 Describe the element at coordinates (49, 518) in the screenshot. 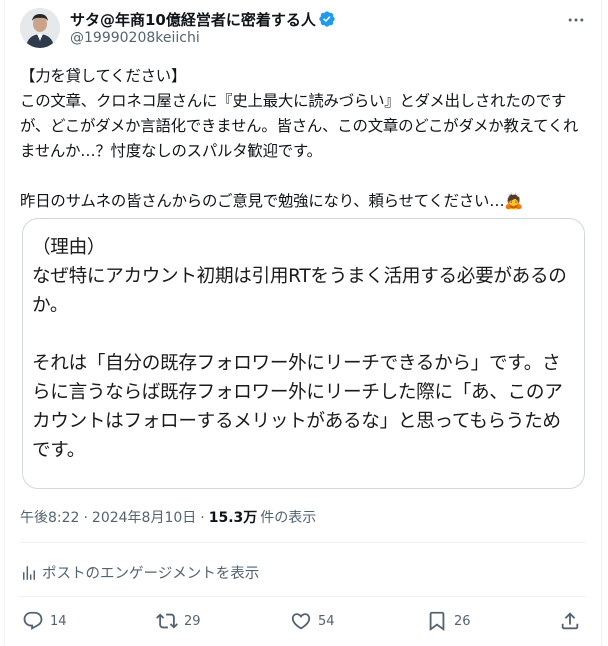

I see `post-time: 午後8:22` at that location.